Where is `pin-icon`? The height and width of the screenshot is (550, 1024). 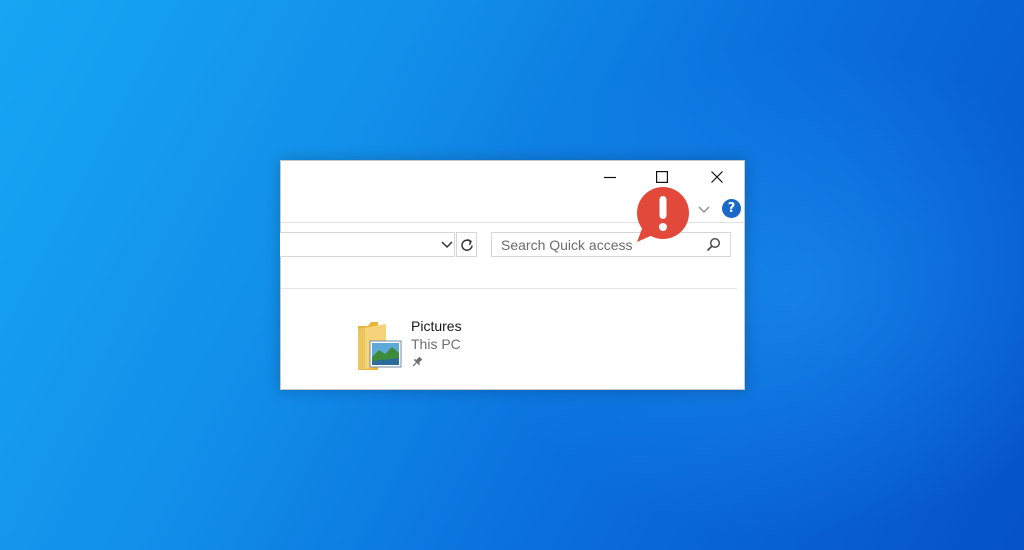
pin-icon is located at coordinates (417, 361).